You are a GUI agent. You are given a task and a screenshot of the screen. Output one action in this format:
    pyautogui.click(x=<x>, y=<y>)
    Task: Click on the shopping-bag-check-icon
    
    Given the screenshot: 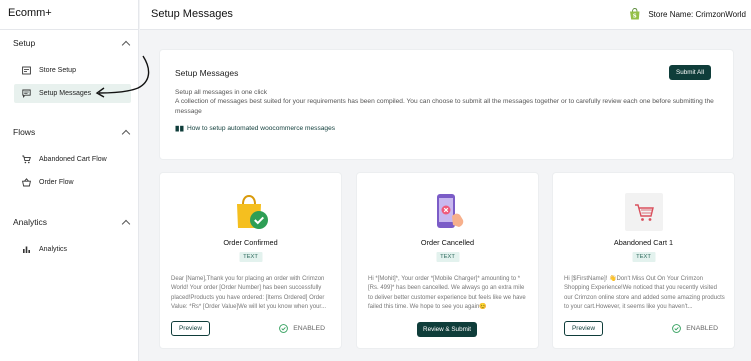 What is the action you would take?
    pyautogui.click(x=252, y=211)
    